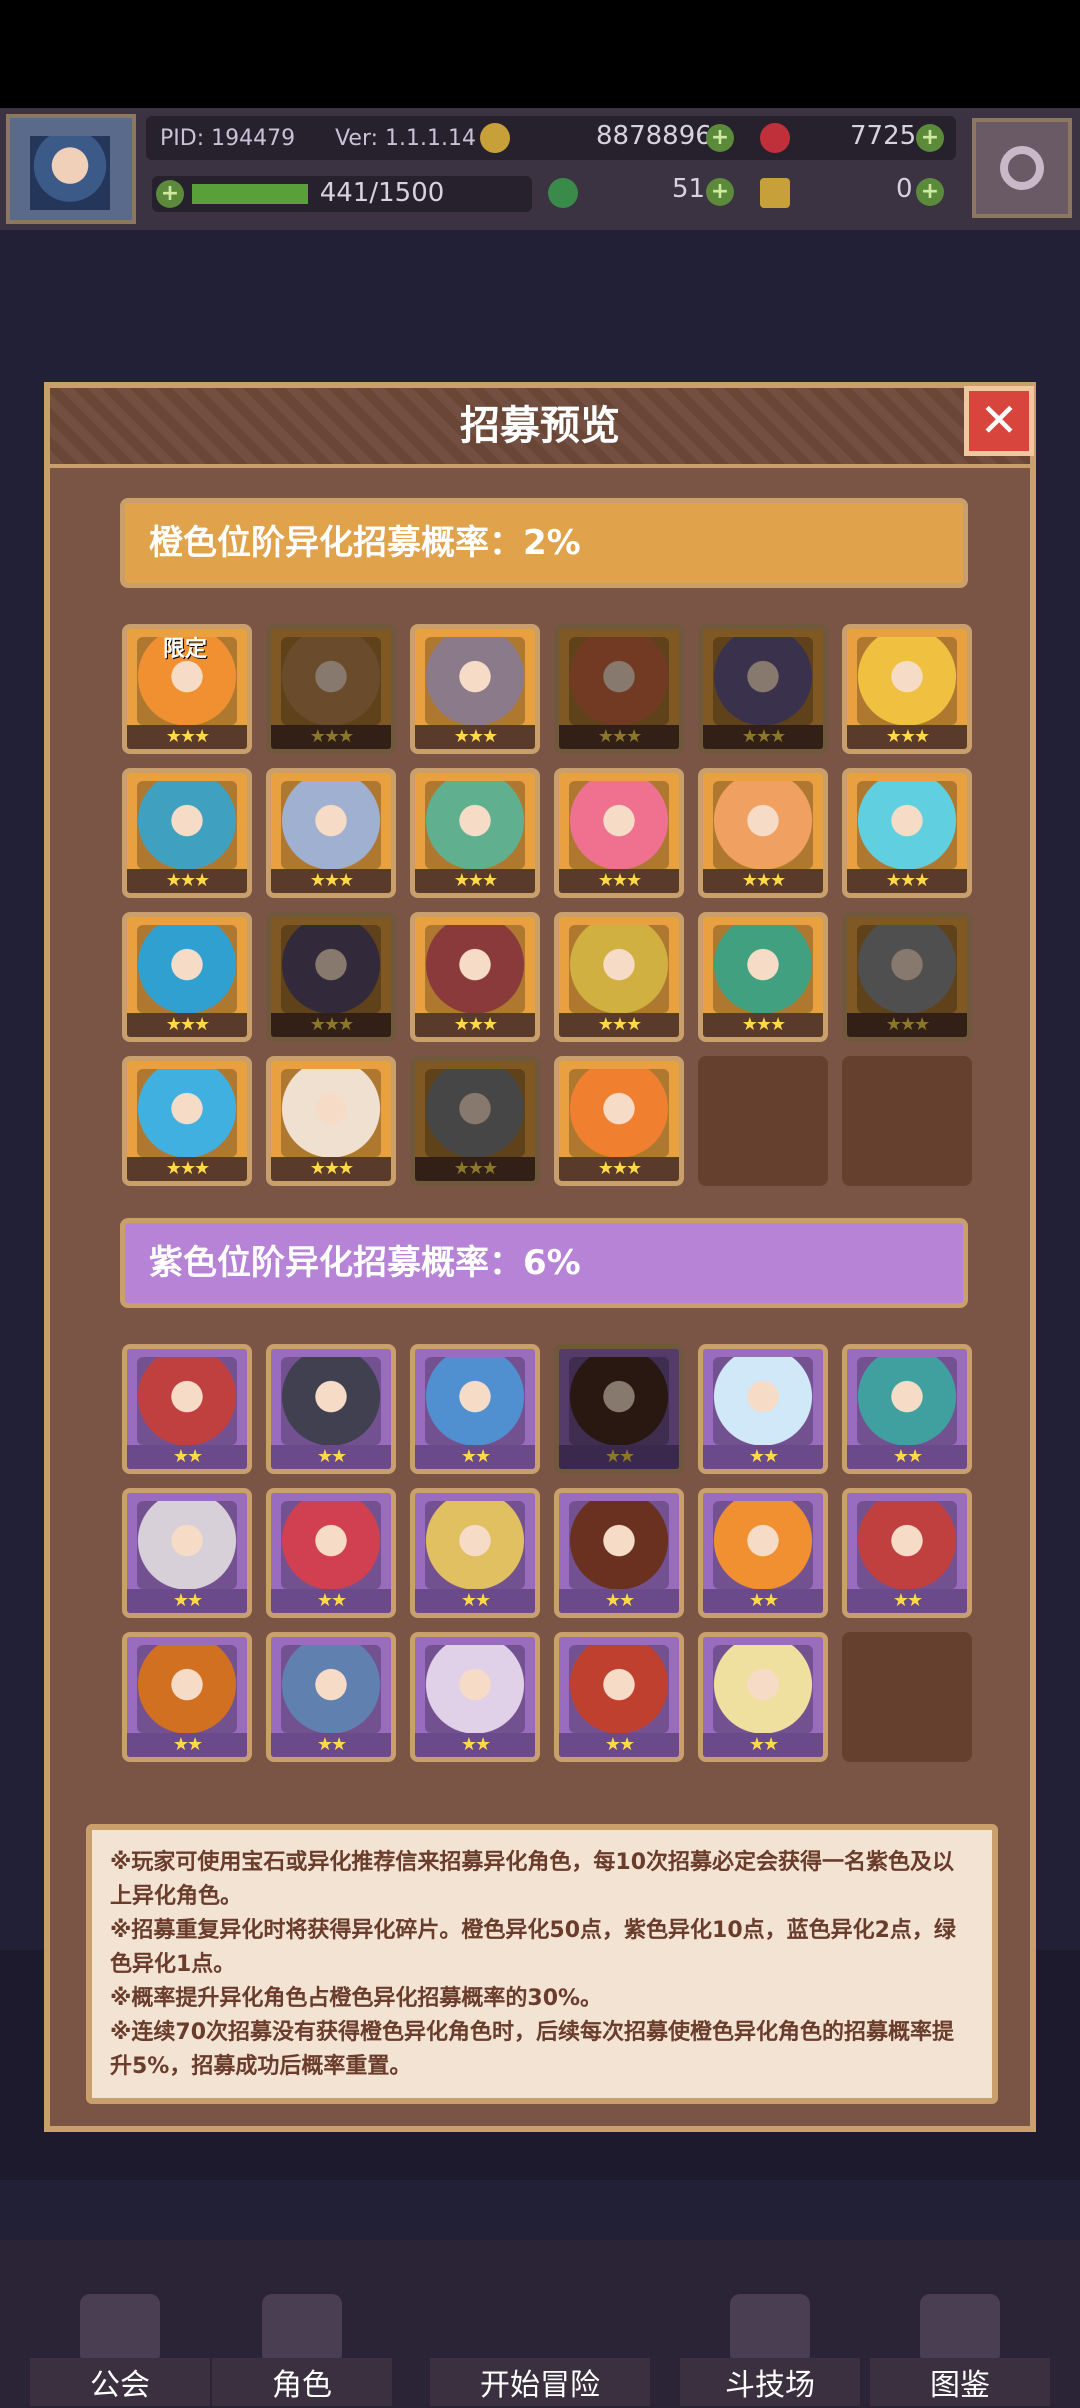  Describe the element at coordinates (654, 136) in the screenshot. I see `gold-amount: 8878896` at that location.